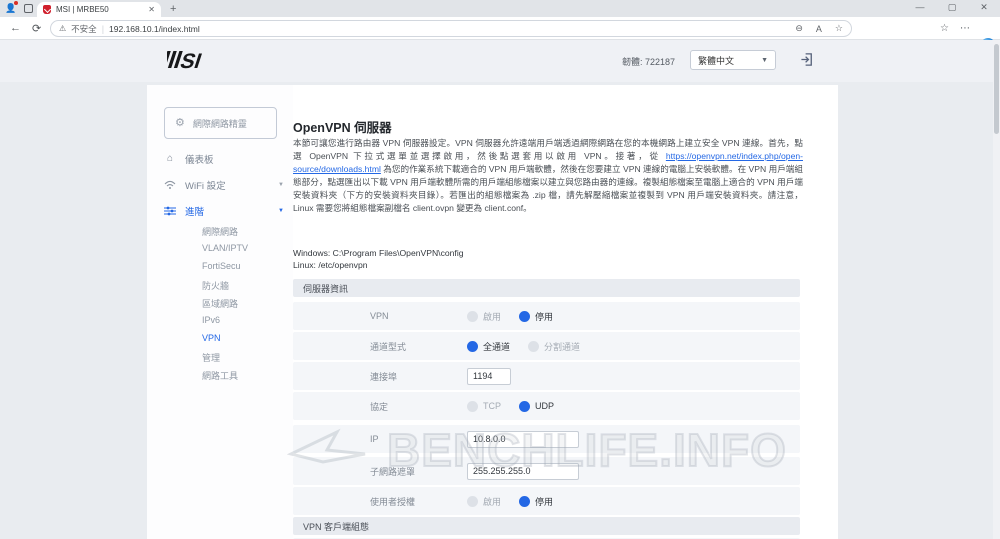 Image resolution: width=1000 pixels, height=539 pixels. What do you see at coordinates (500, 8) in the screenshot?
I see `browser-tab-bar: 👤 MSI | MRBE50 ✕ + — ▢ ✕` at bounding box center [500, 8].